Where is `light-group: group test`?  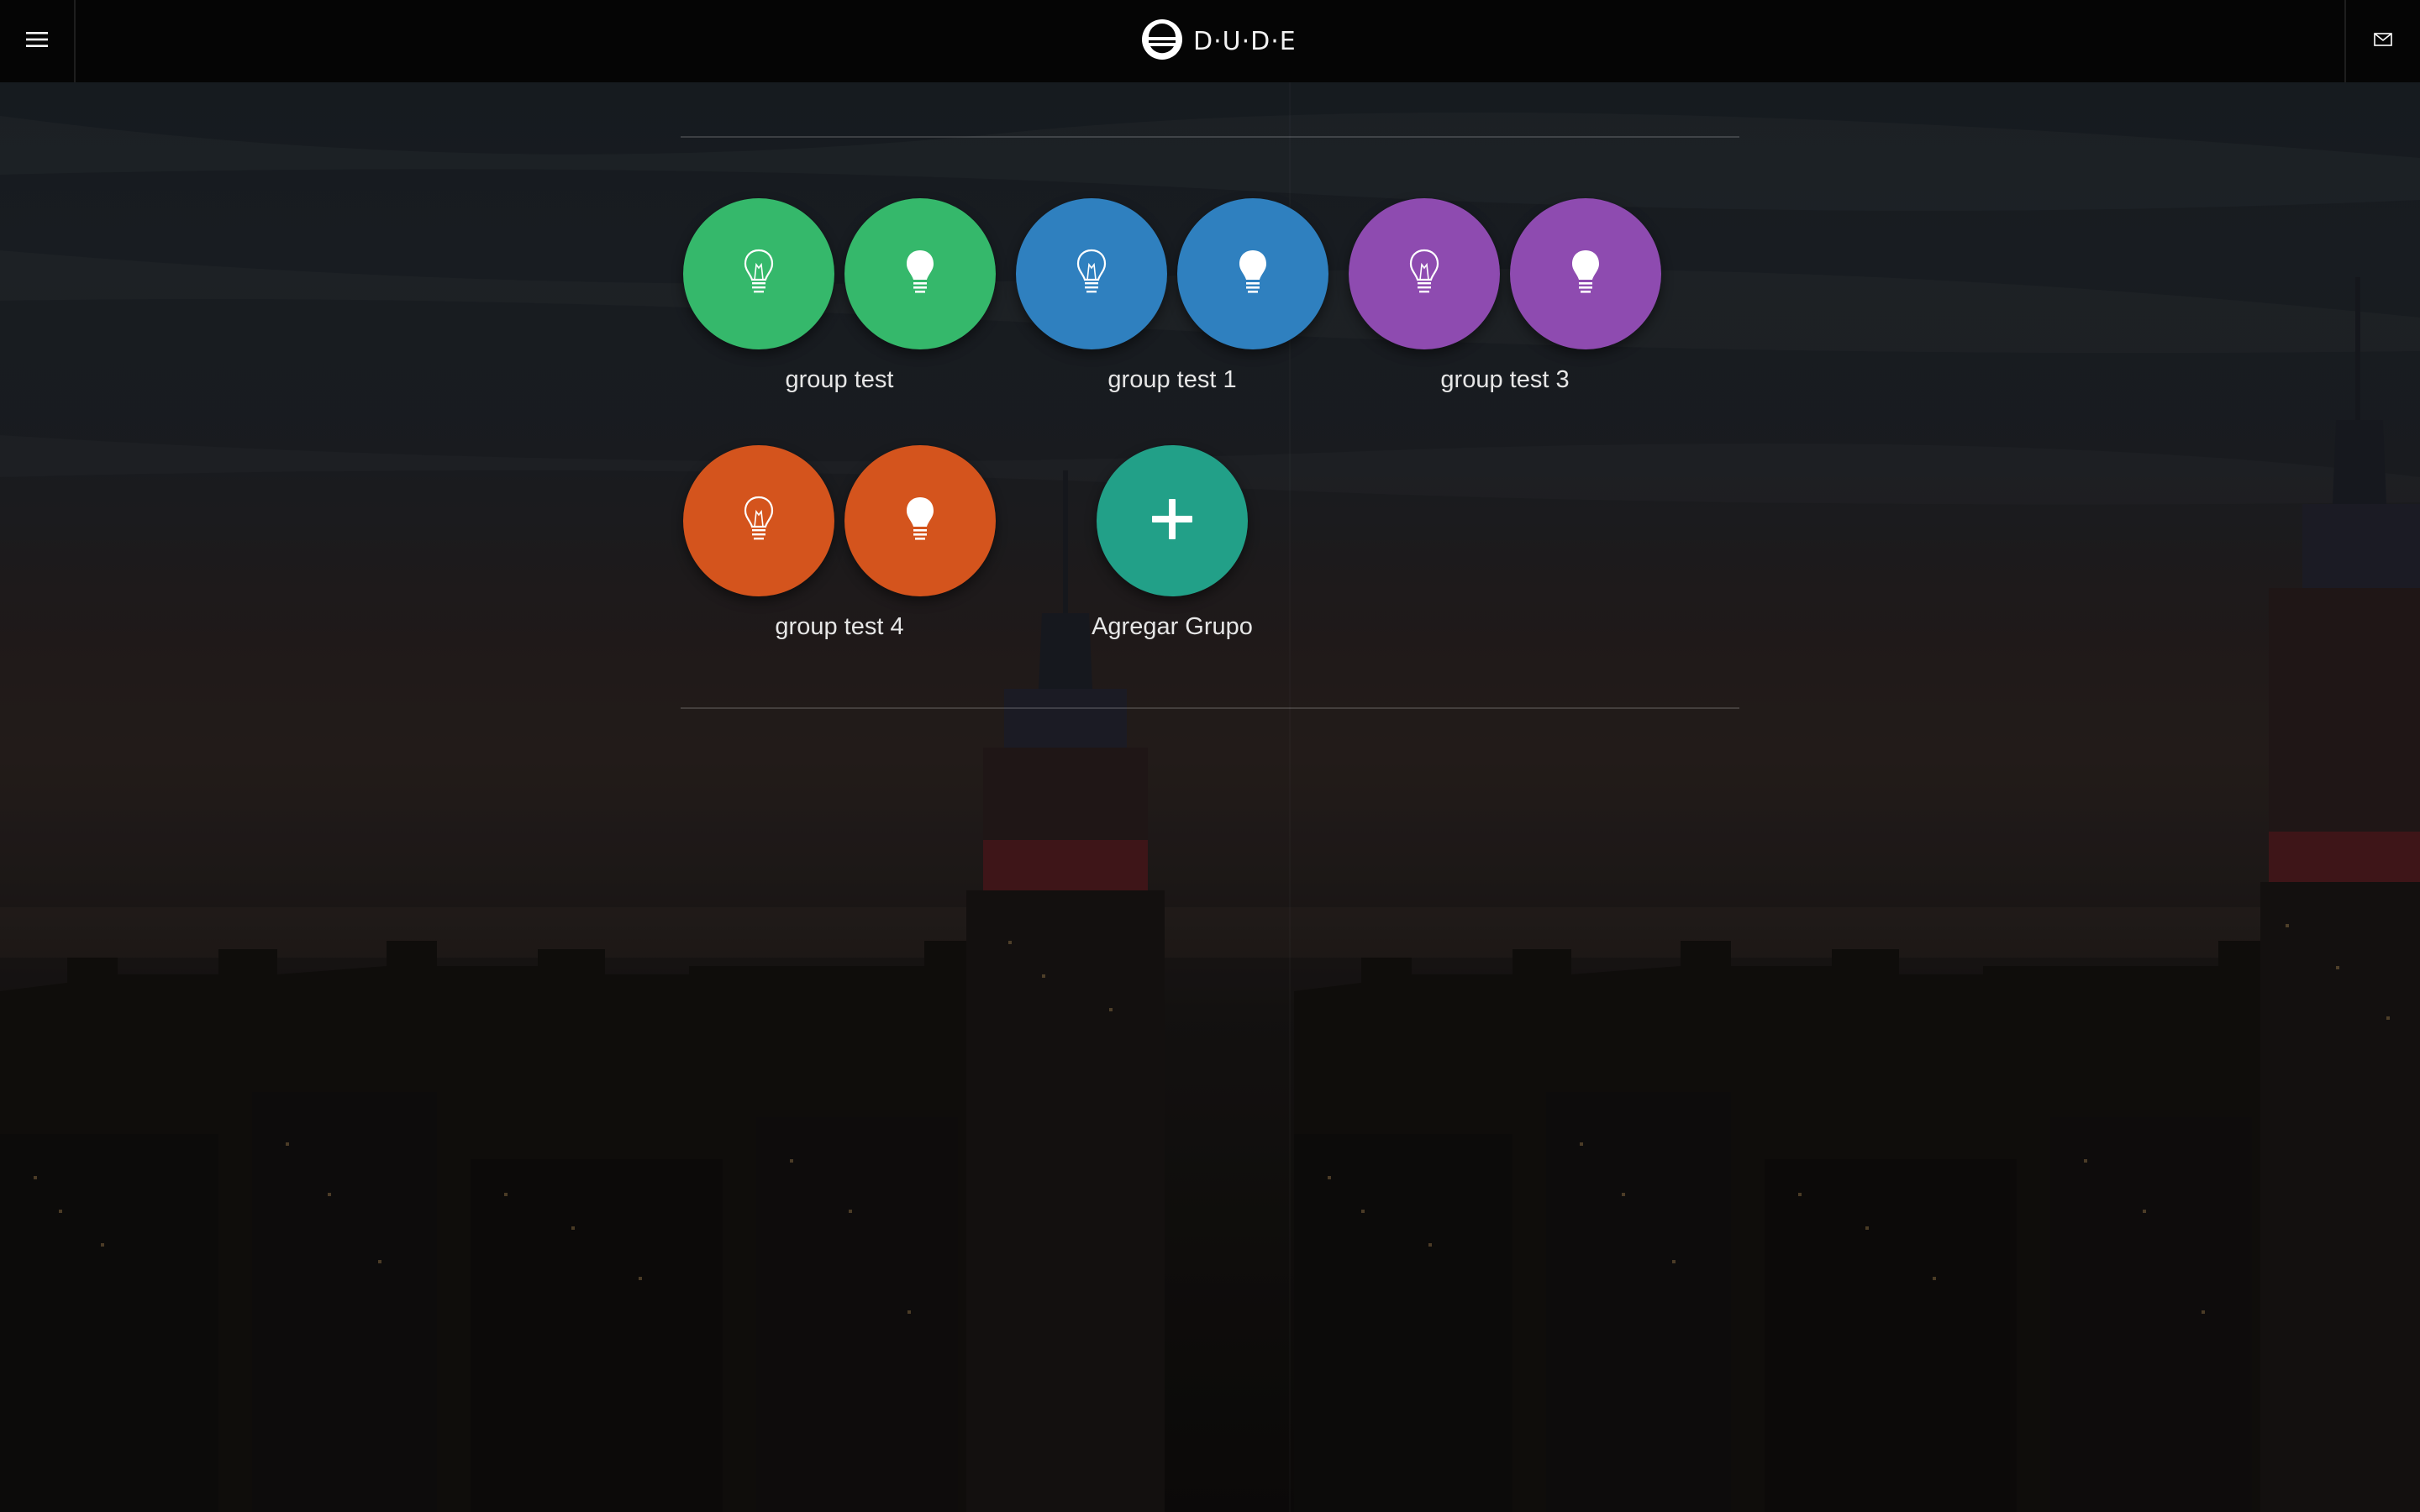 light-group: group test is located at coordinates (840, 296).